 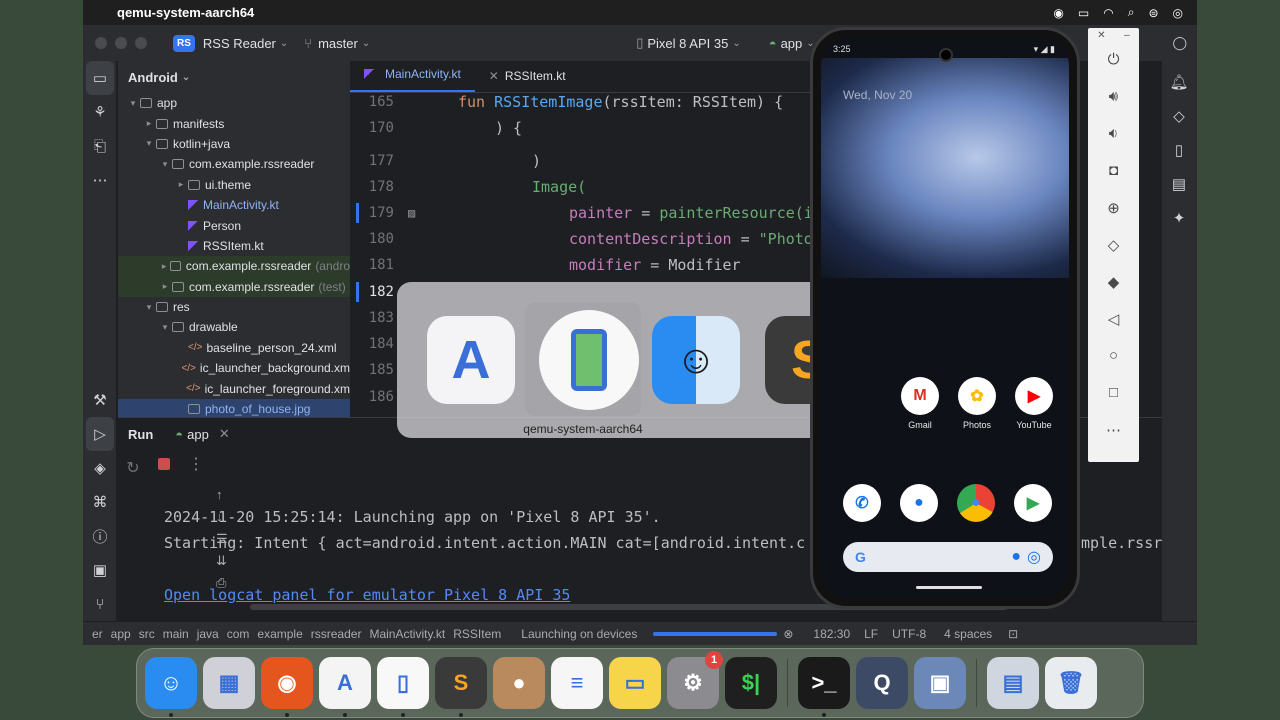 I want to click on notifications-icon: 🔔︎, so click(x=1179, y=82).